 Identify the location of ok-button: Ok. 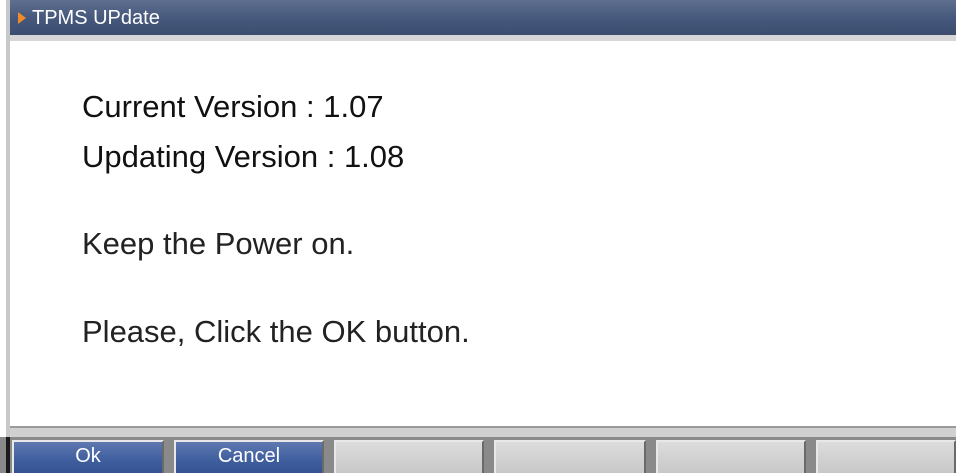
(88, 456).